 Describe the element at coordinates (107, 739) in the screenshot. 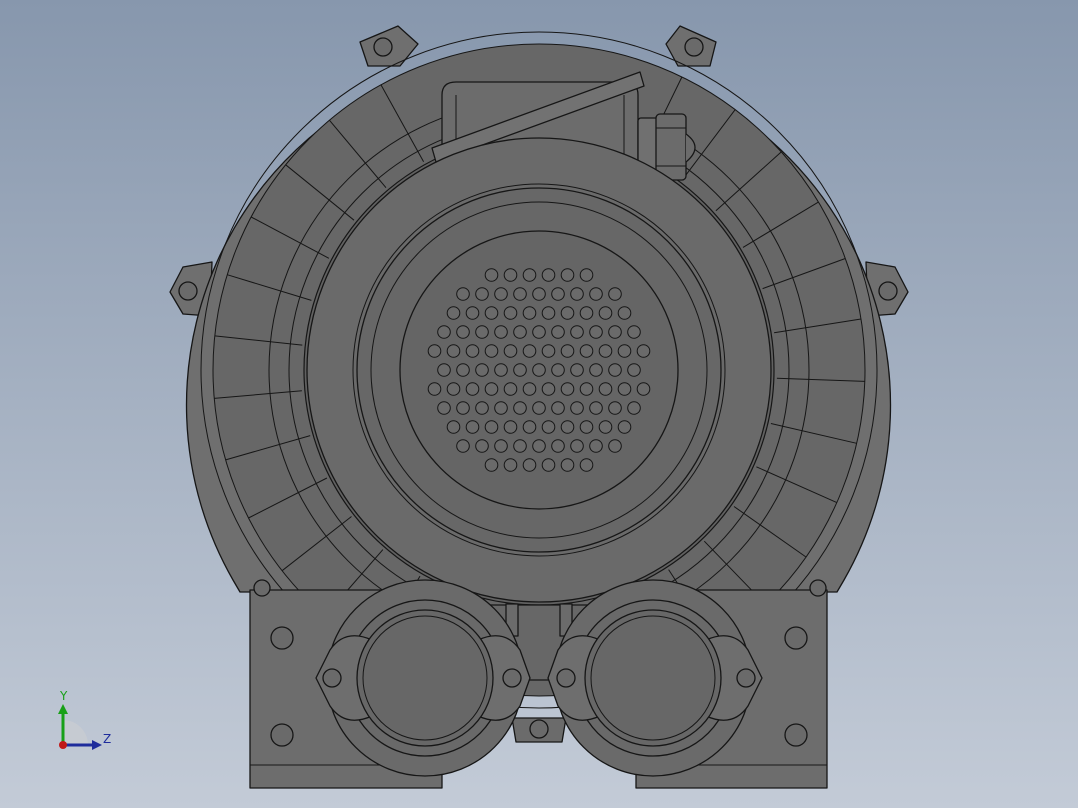

I see `z-axis-label: Z` at that location.